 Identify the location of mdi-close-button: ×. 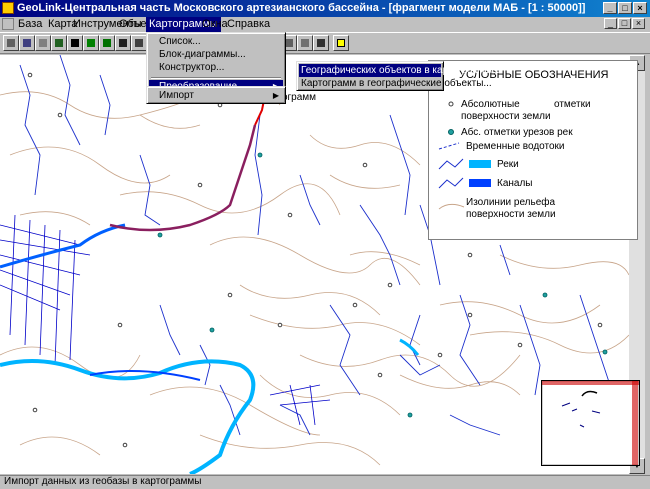
(638, 23).